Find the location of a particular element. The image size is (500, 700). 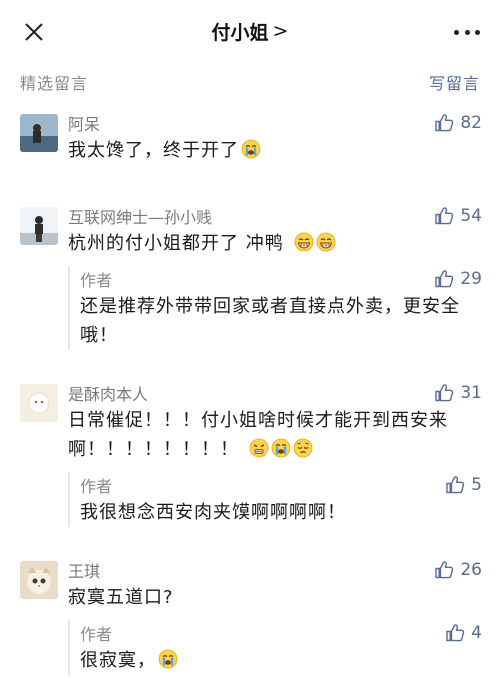

comment-author: 王琪 is located at coordinates (84, 570).